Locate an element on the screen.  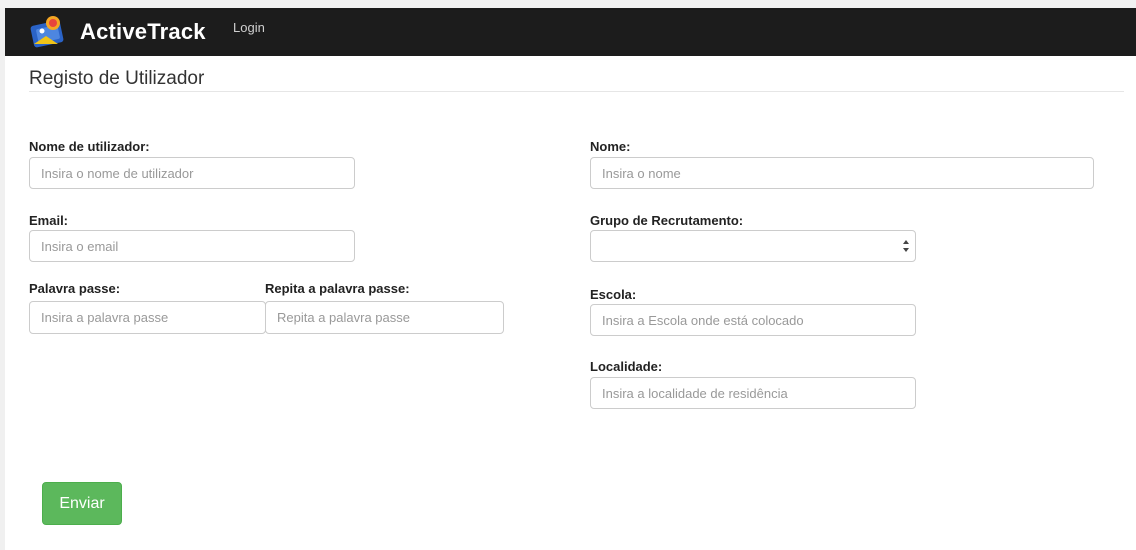
page-title: Registo de Utilizador is located at coordinates (117, 78).